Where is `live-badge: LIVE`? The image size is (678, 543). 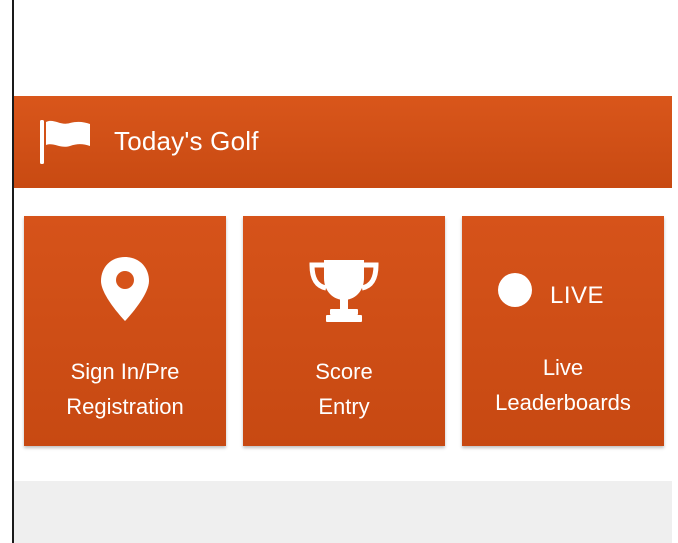
live-badge: LIVE is located at coordinates (551, 290).